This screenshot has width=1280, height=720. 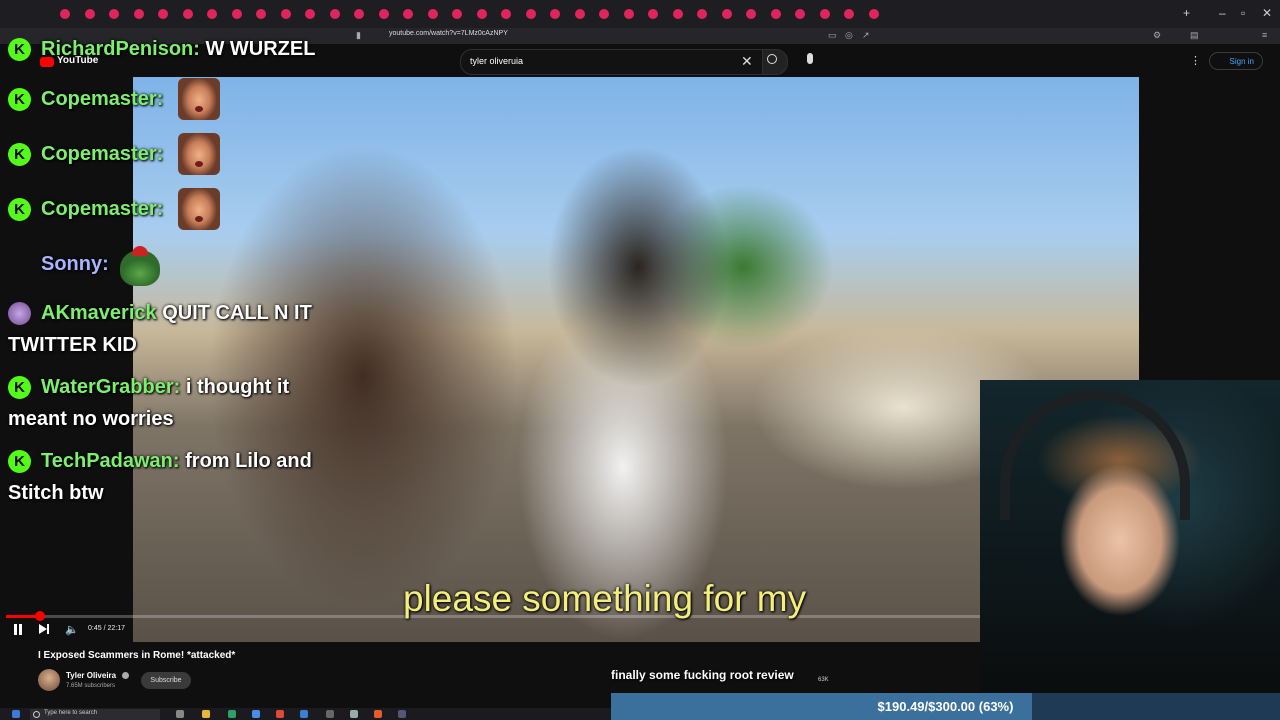 I want to click on zoom-icon: ◎, so click(x=849, y=35).